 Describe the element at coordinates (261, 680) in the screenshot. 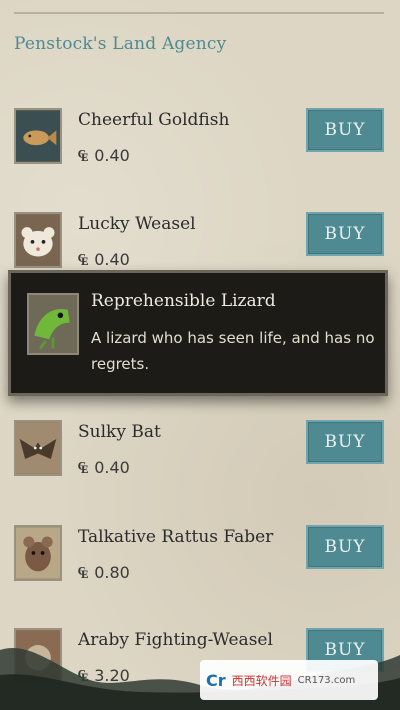

I see `watermark-text: 西西软件园` at that location.